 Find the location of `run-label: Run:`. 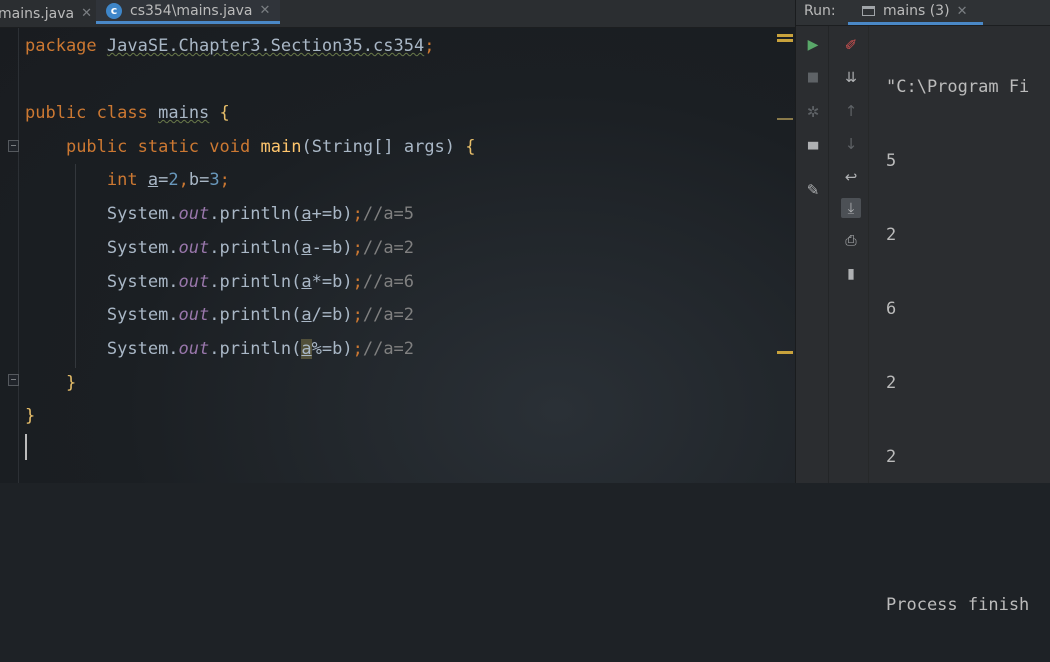

run-label: Run: is located at coordinates (820, 11).